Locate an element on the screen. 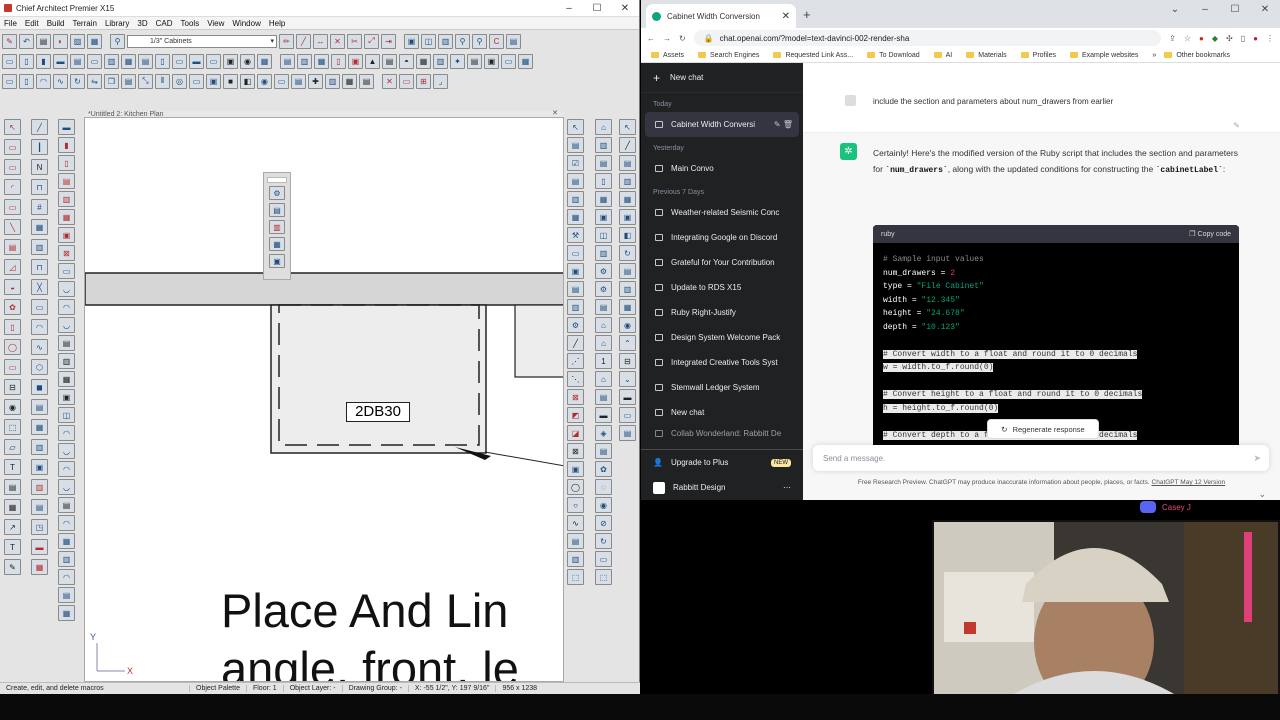  edit-spline-icon: ∿ is located at coordinates (60, 81).